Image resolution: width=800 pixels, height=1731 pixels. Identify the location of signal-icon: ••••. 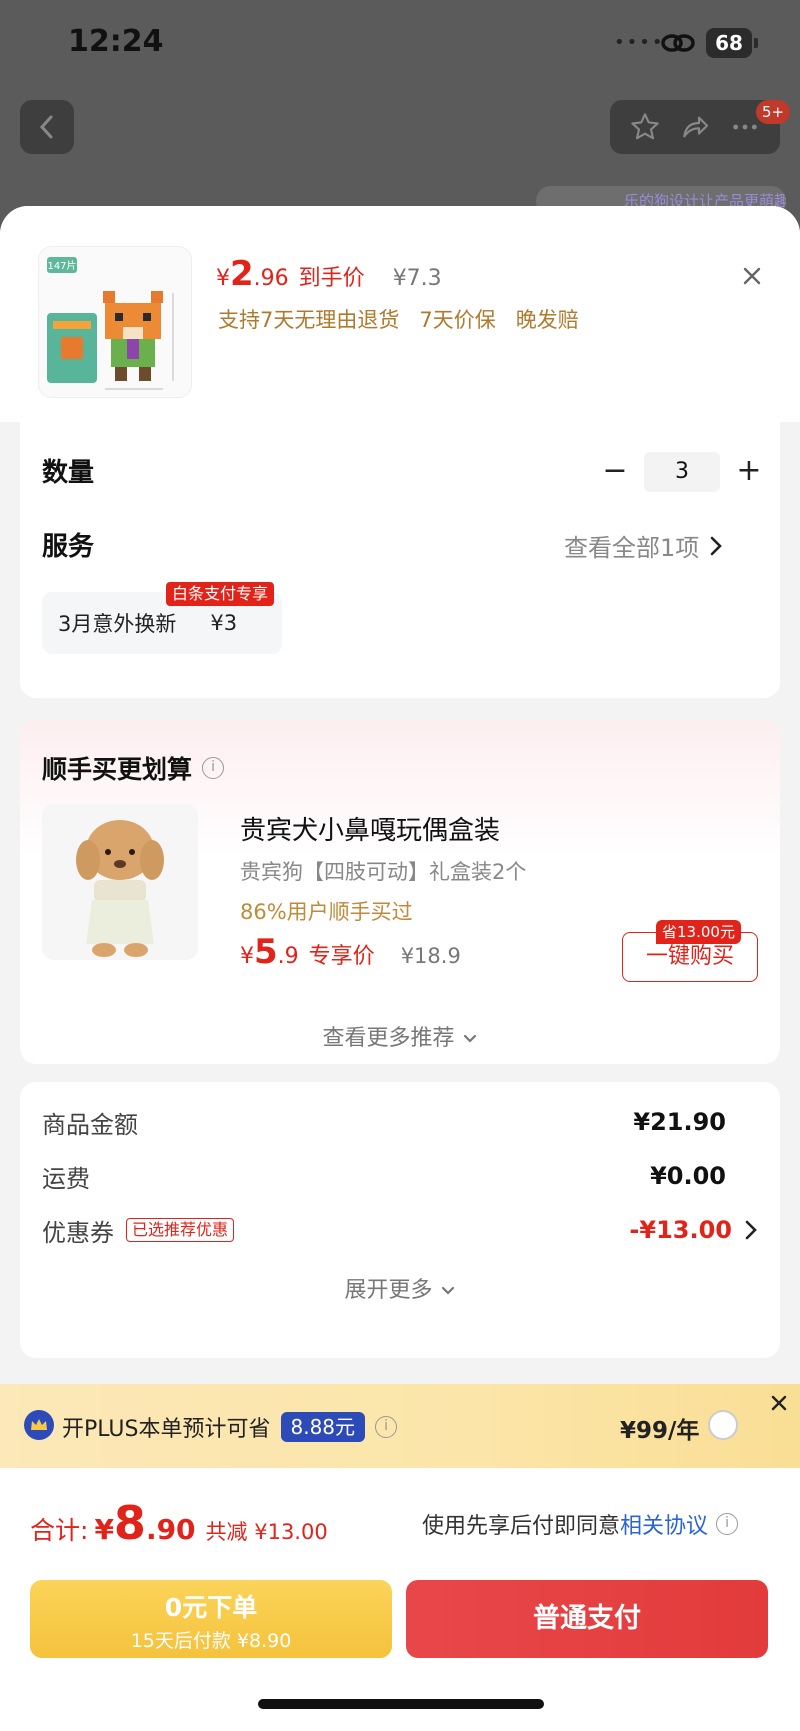
(639, 42).